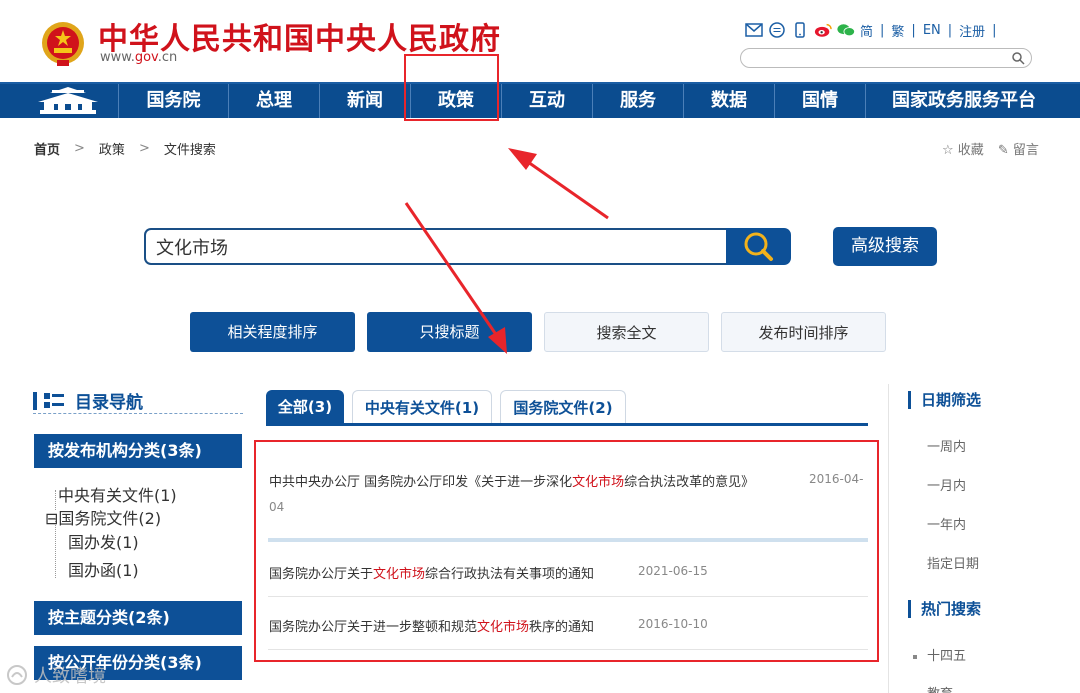  Describe the element at coordinates (558, 184) in the screenshot. I see `annotation-arrow-to-nav` at that location.